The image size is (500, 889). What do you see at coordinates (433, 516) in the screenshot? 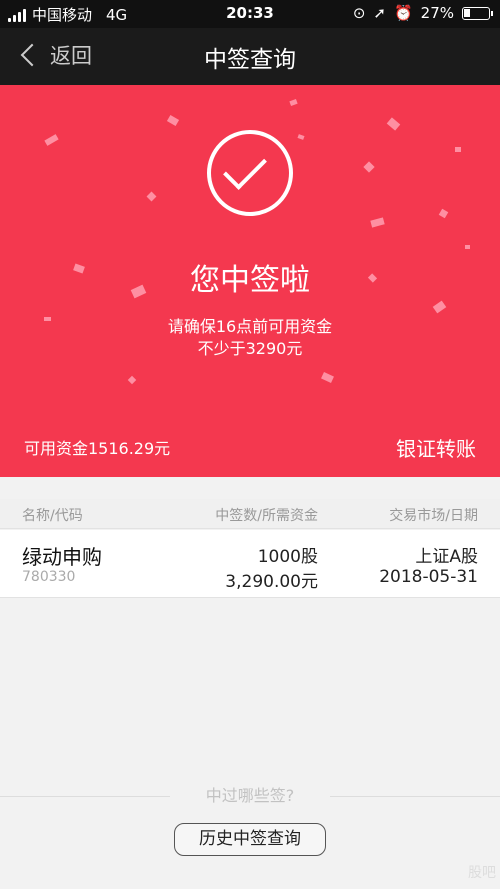
I see `header-market-date: 交易市场/日期` at bounding box center [433, 516].